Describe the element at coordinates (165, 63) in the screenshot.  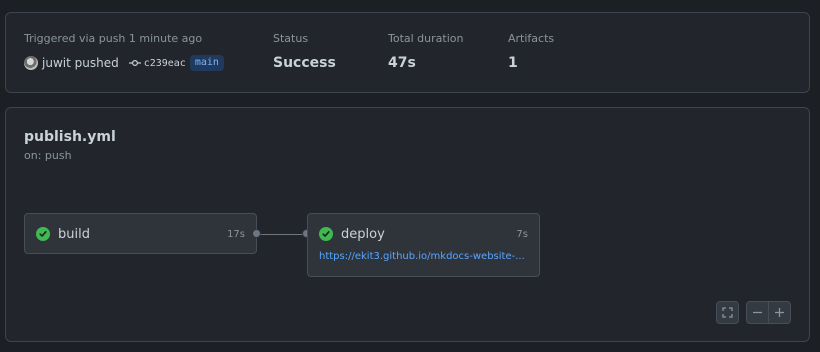
I see `commit-sha-link: c239eac` at that location.